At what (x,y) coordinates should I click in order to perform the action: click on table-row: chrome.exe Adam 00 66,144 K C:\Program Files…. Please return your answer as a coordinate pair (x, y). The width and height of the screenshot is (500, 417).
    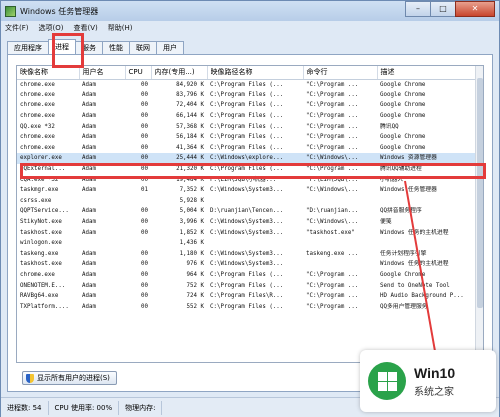
    Looking at the image, I should click on (247, 116).